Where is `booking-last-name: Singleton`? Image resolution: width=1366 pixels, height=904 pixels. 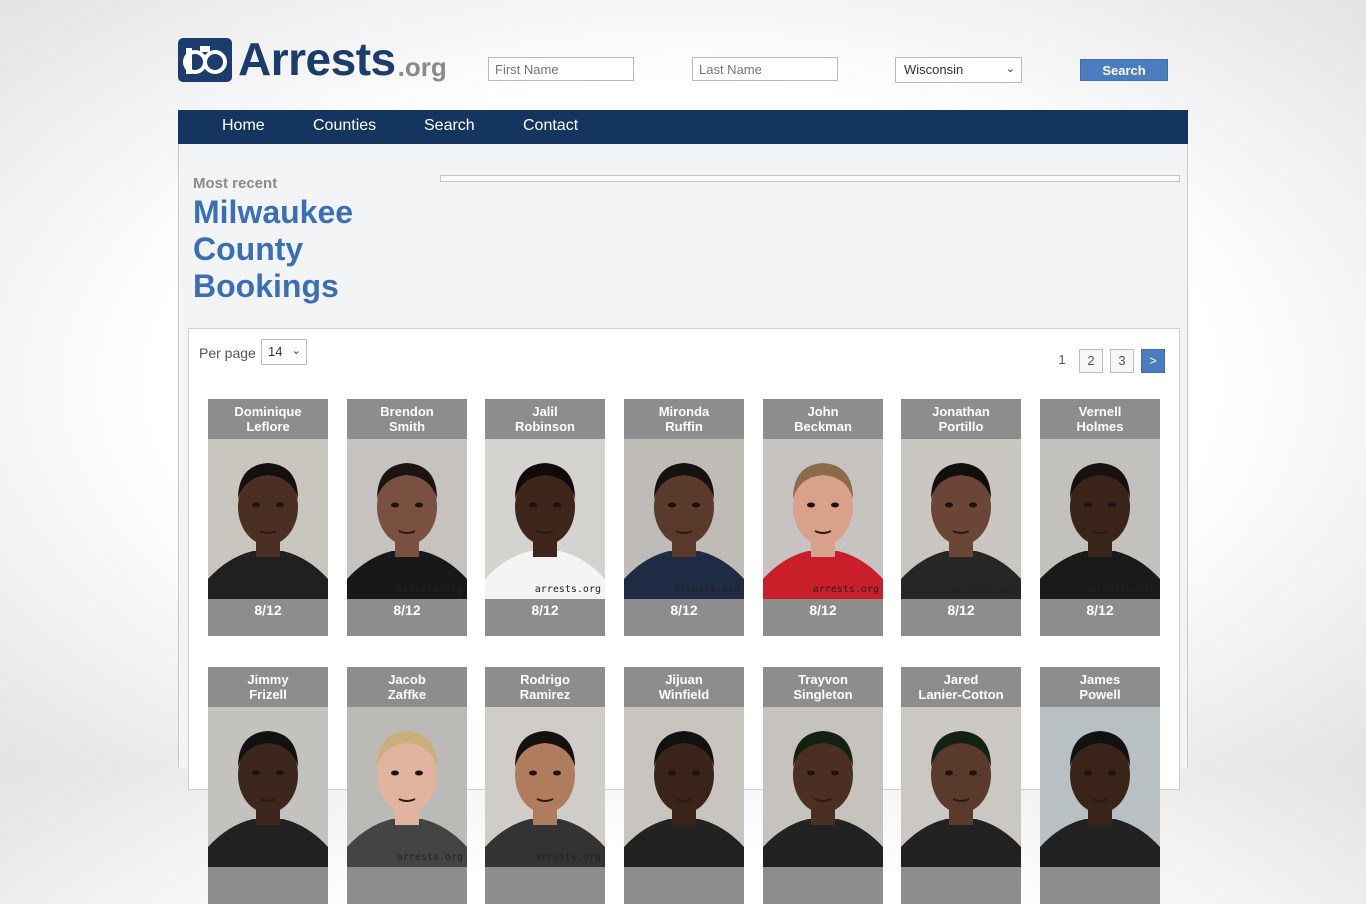 booking-last-name: Singleton is located at coordinates (823, 694).